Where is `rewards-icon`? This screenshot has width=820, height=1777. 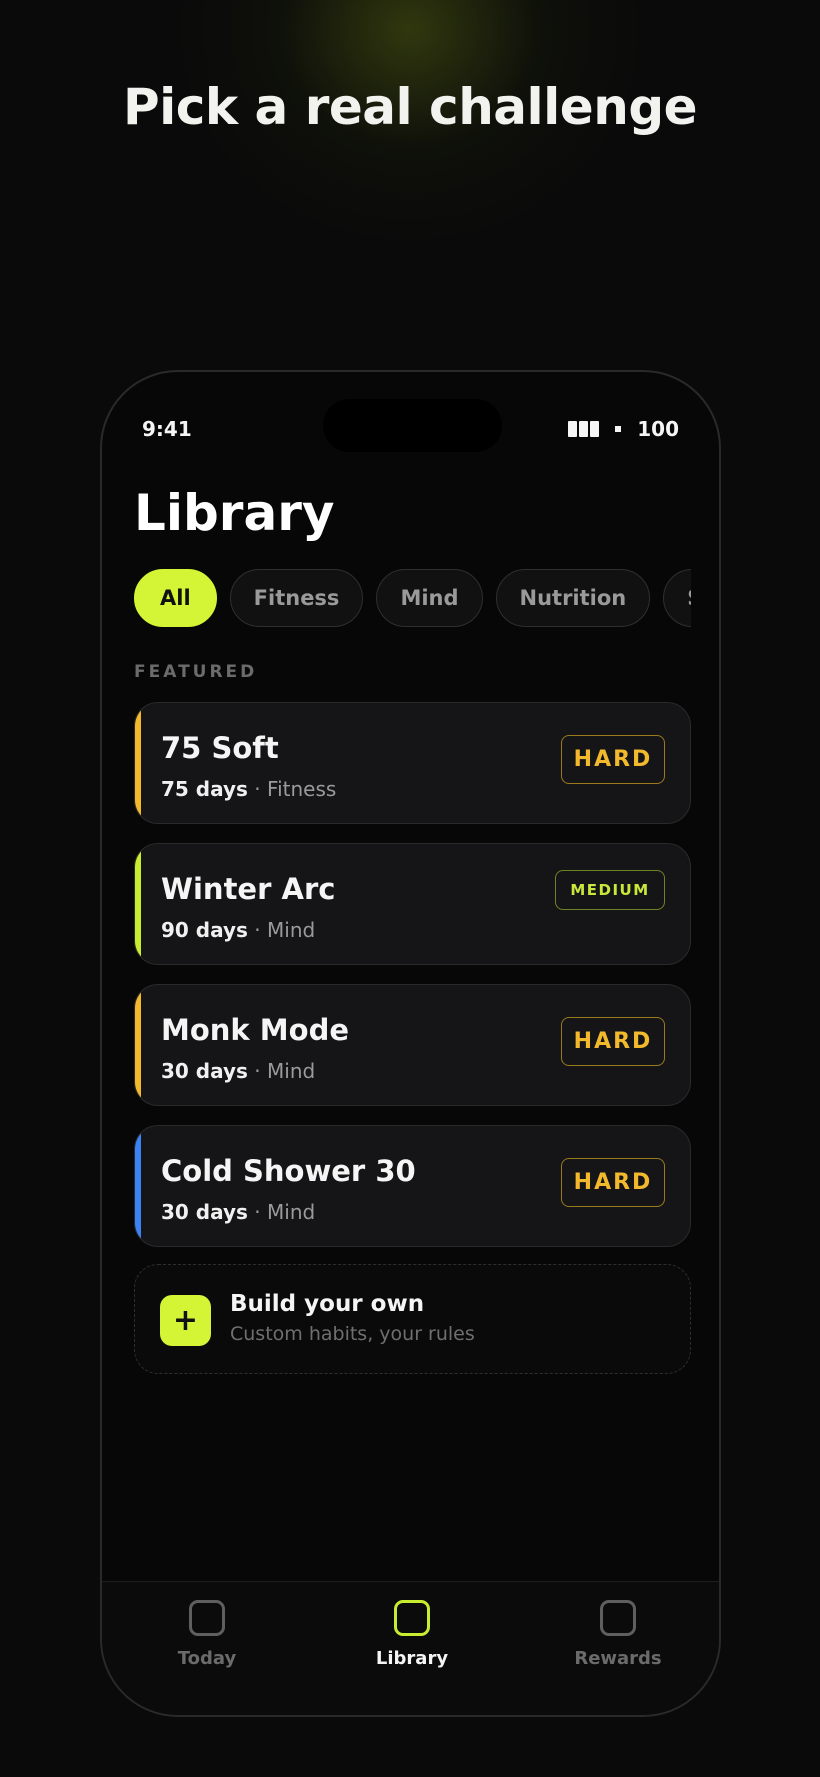 rewards-icon is located at coordinates (618, 1618).